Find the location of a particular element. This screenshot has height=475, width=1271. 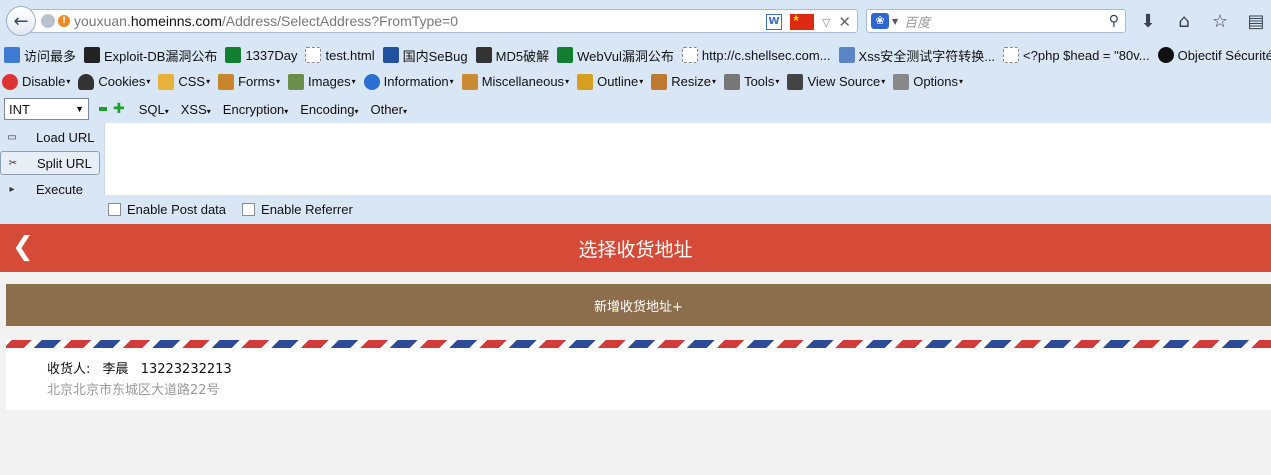

bookmark-item: test.html is located at coordinates (340, 55).